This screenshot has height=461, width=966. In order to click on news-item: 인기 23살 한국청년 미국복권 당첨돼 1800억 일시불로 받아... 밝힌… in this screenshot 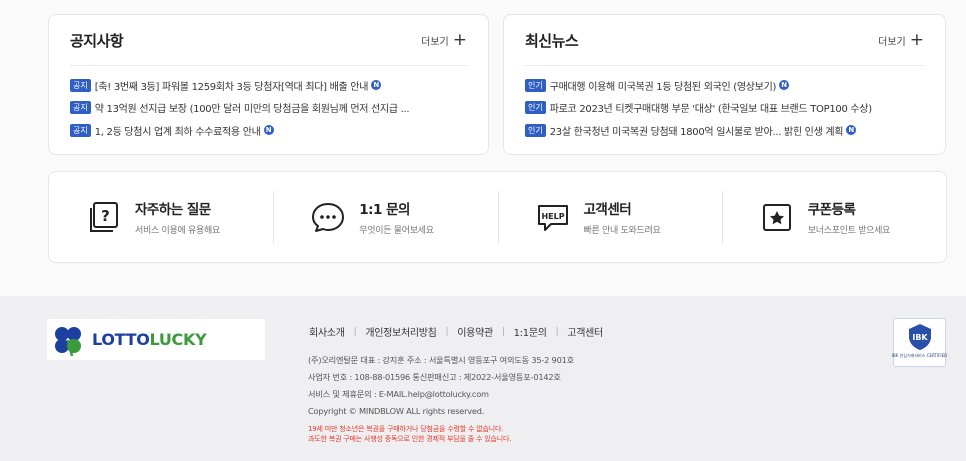, I will do `click(724, 130)`.